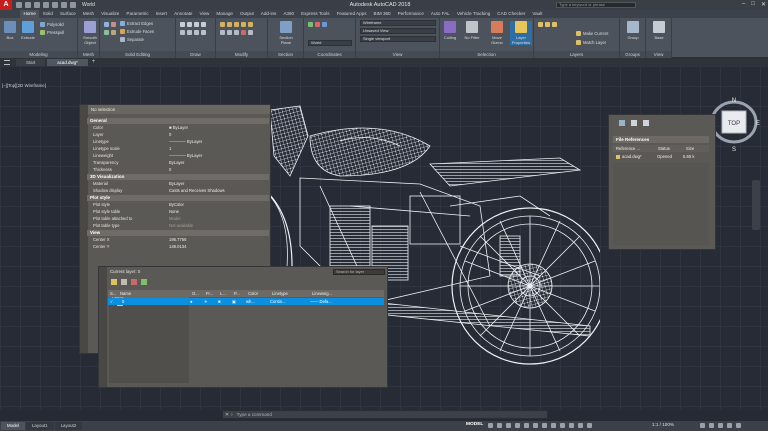 Image resolution: width=768 pixels, height=431 pixels. What do you see at coordinates (132, 39) in the screenshot?
I see `separate-tool: Separate` at bounding box center [132, 39].